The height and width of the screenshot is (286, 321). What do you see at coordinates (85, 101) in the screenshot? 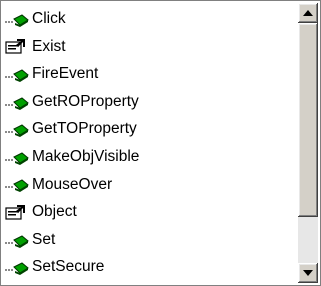
I see `list-item-label: GetROProperty` at bounding box center [85, 101].